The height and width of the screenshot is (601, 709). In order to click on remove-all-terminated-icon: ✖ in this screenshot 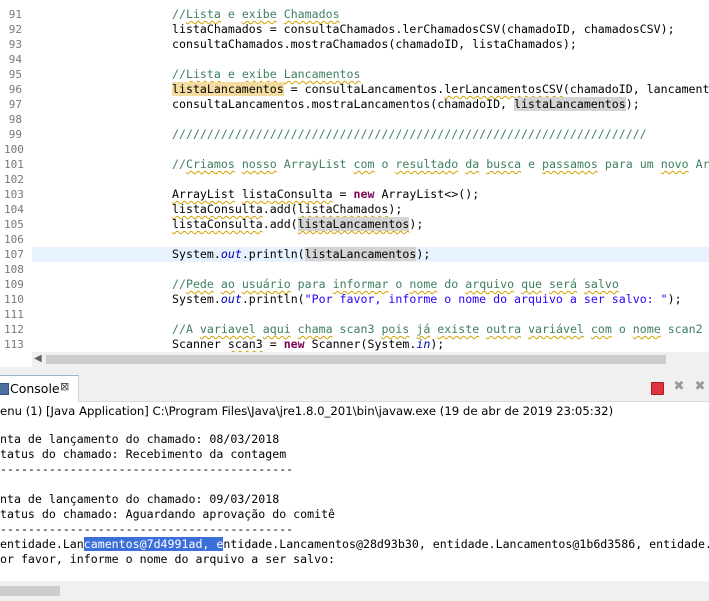, I will do `click(700, 387)`.